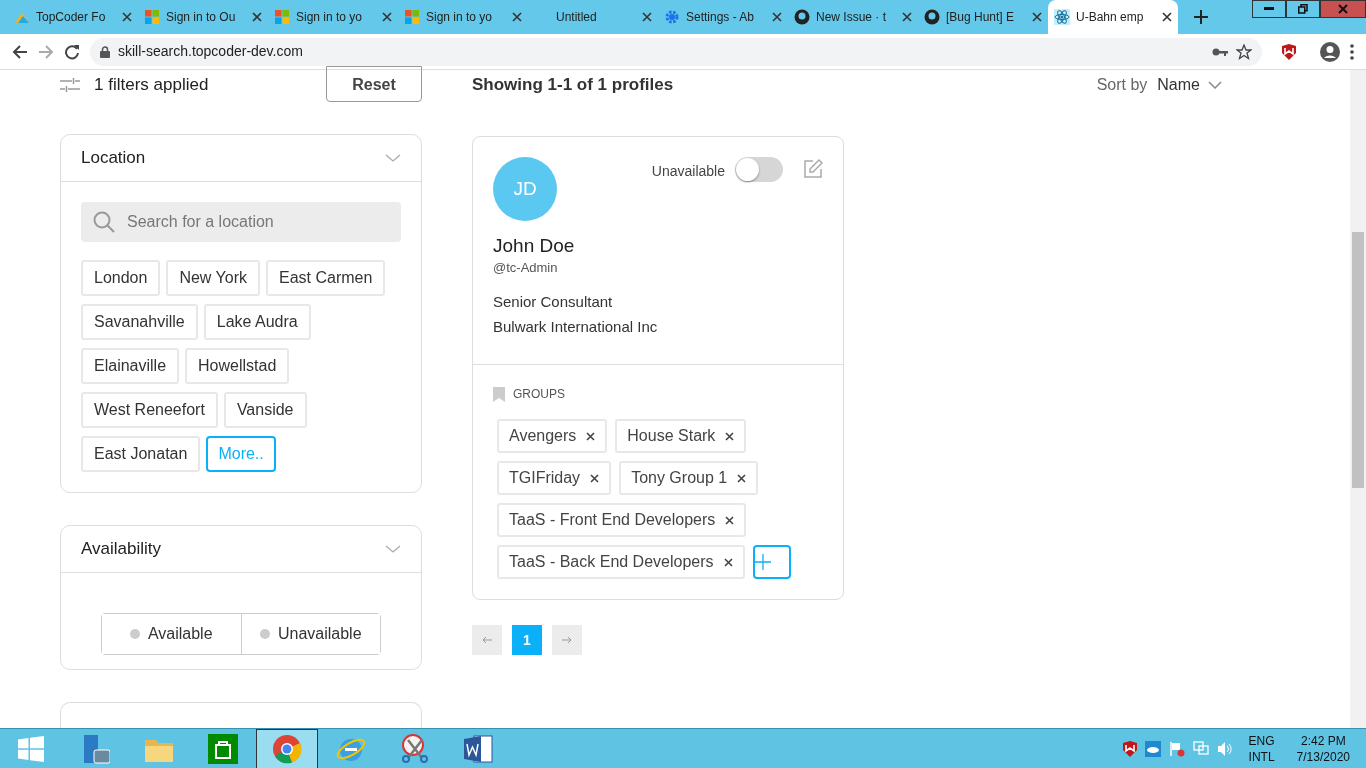 This screenshot has height=768, width=1366. I want to click on search-field: Search for a location, so click(241, 222).